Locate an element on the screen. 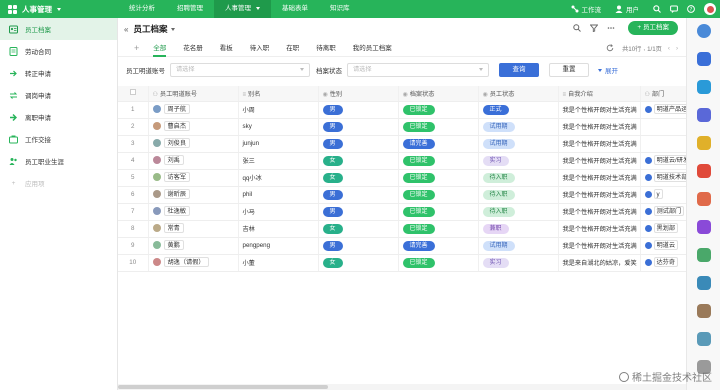  table-row: 5 访客军 qq小冰女 已锁定 待入职 我是个性格开朗对生活充满 明道技术部 is located at coordinates (402, 178).